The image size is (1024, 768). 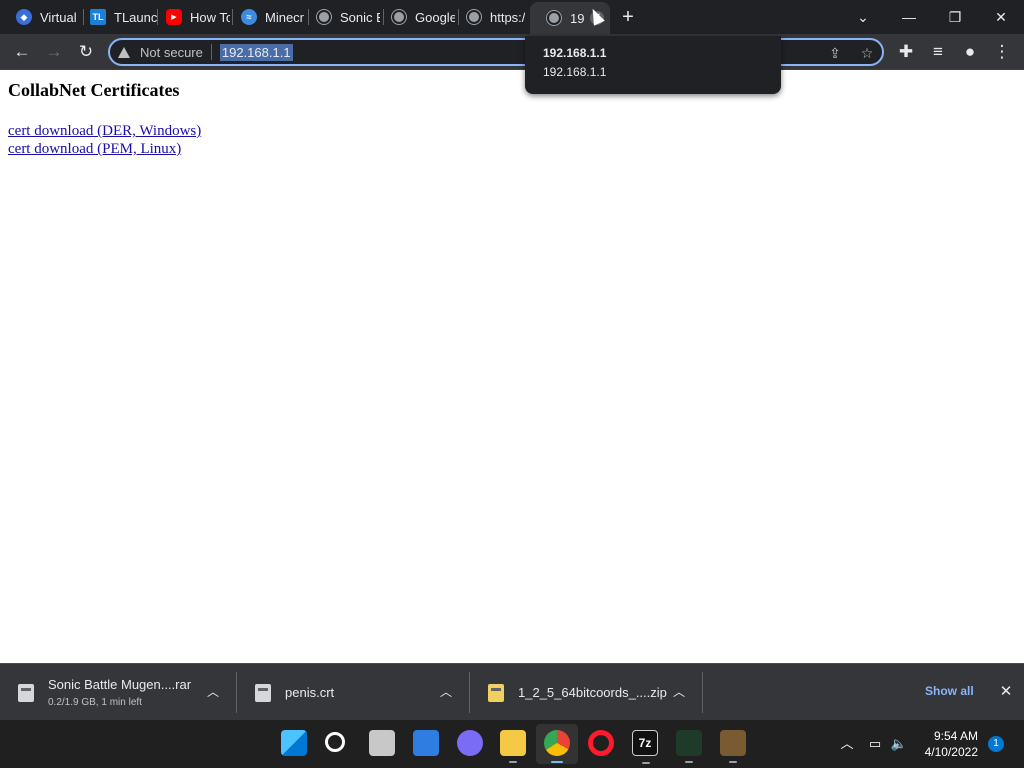 I want to click on file-explorer-icon, so click(x=513, y=746).